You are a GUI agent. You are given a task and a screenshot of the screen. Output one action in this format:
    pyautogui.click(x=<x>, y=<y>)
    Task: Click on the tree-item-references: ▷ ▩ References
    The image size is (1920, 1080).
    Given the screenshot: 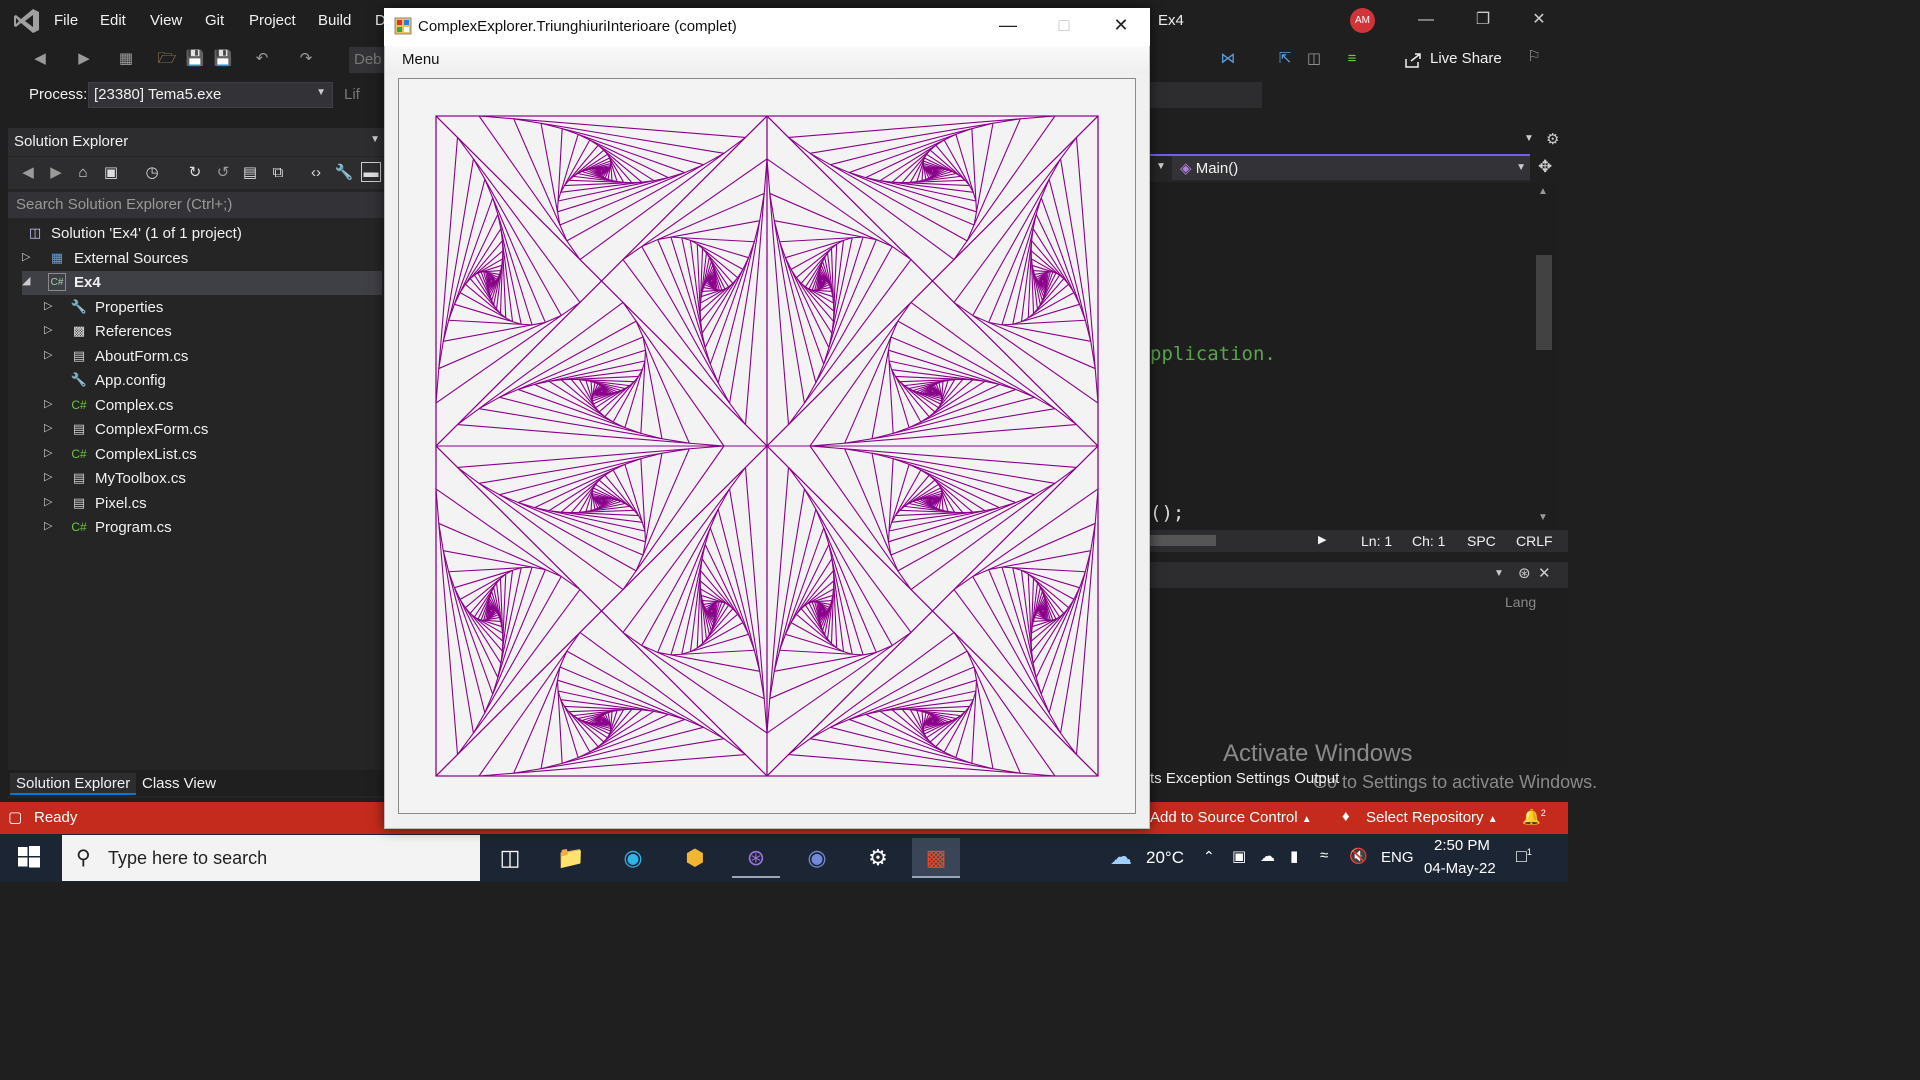 What is the action you would take?
    pyautogui.click(x=209, y=332)
    